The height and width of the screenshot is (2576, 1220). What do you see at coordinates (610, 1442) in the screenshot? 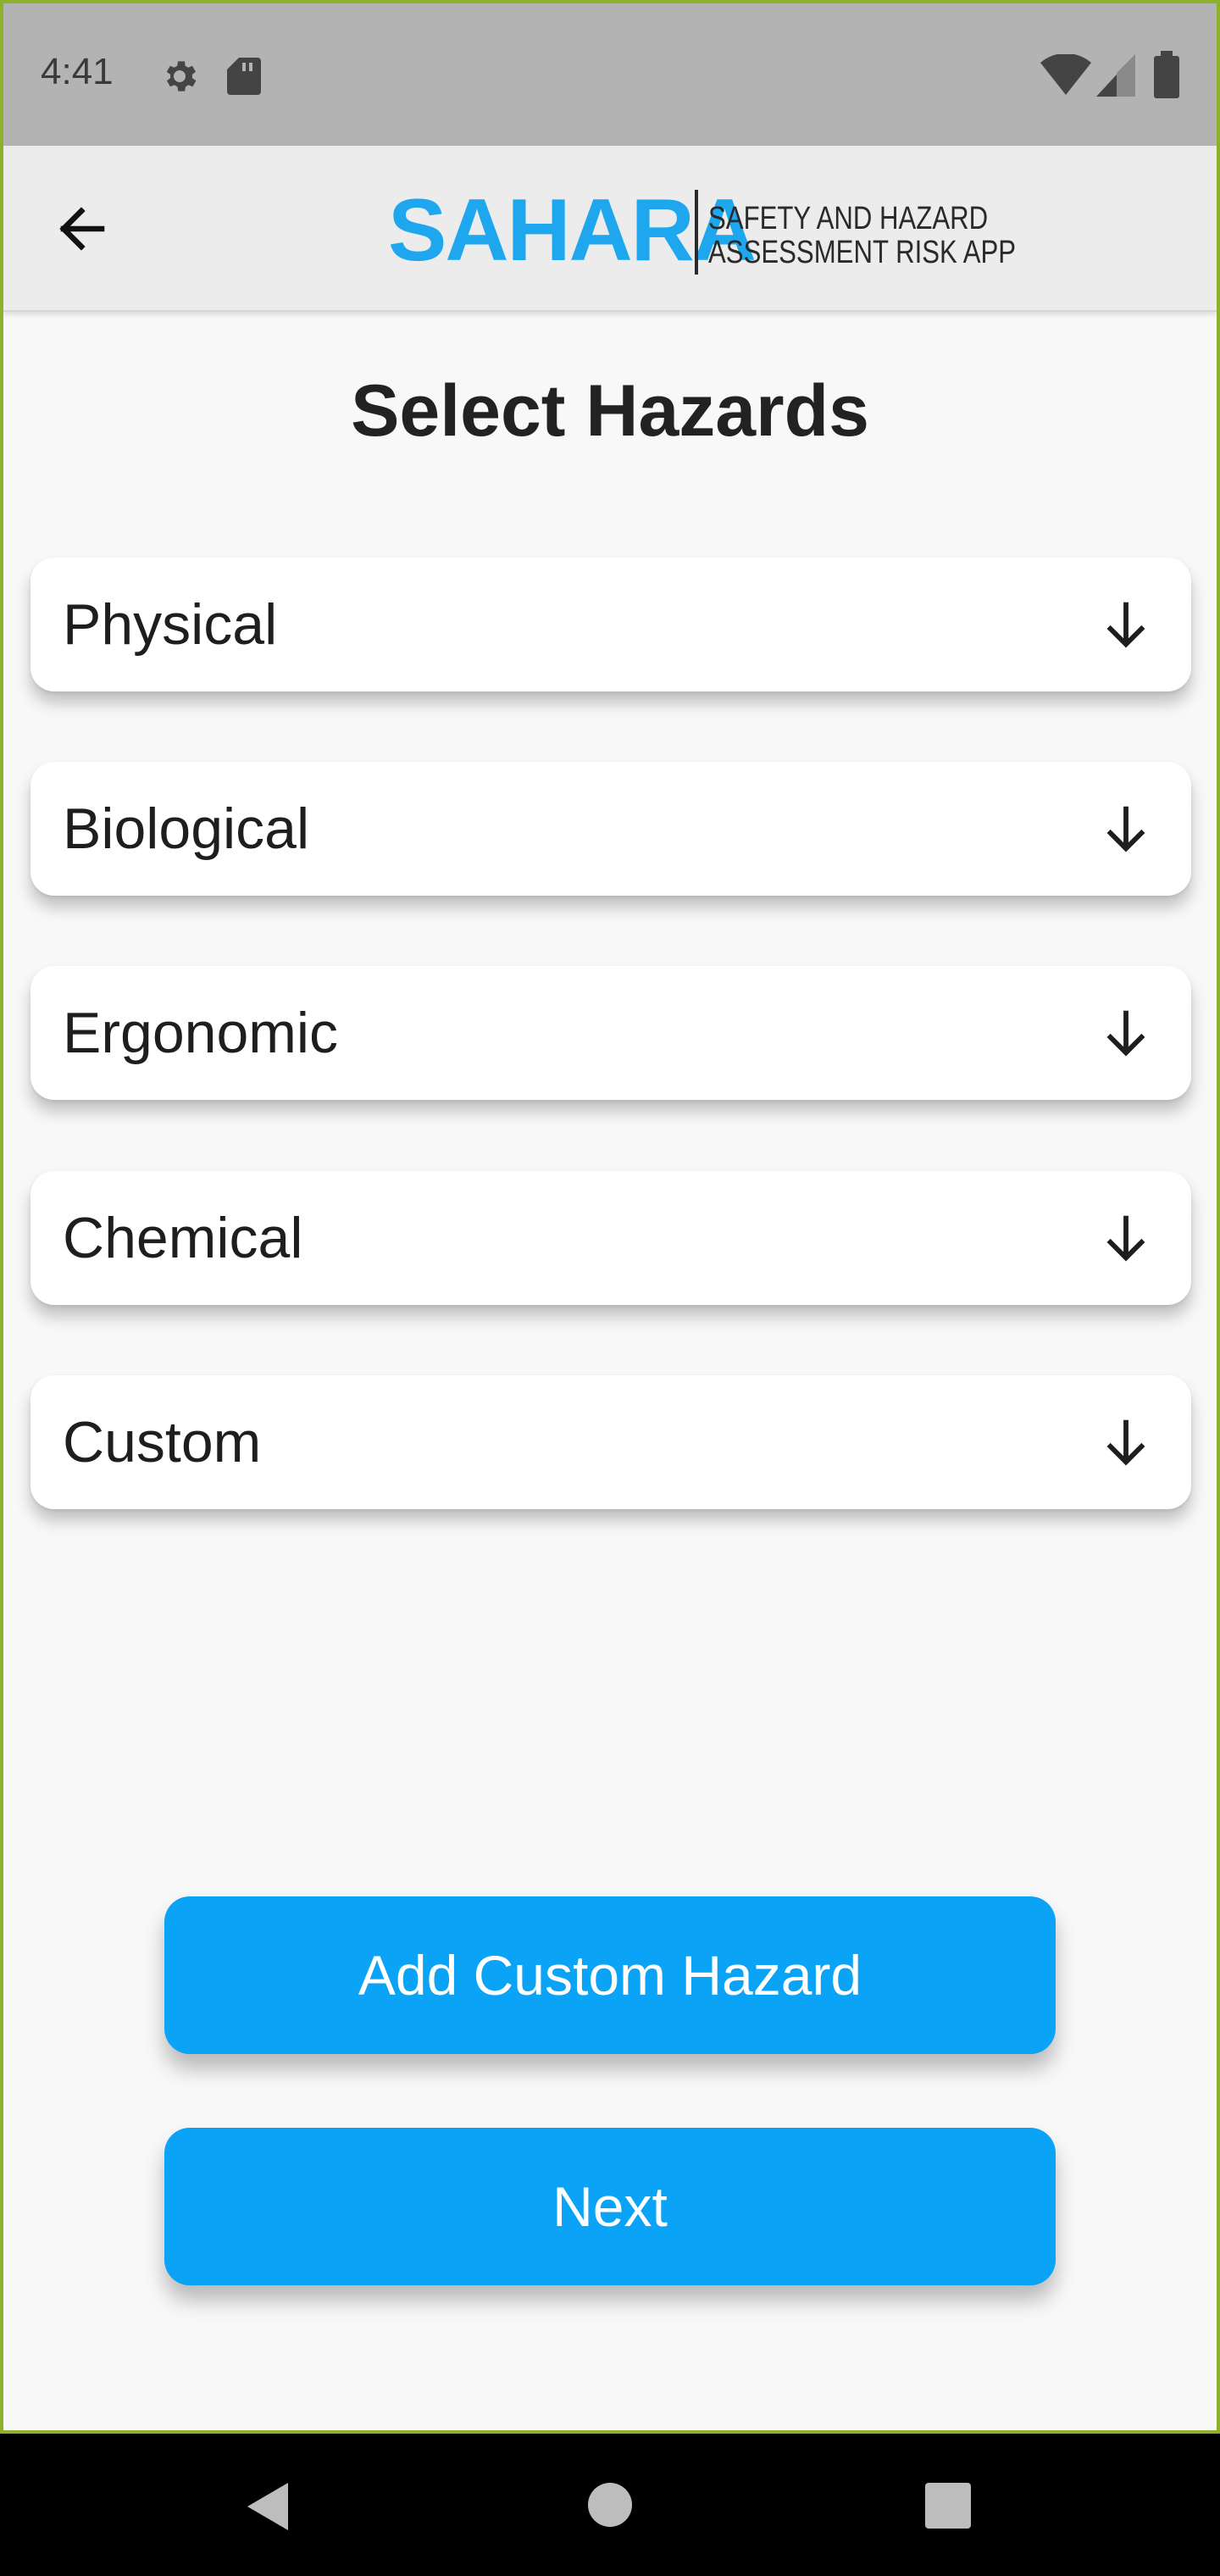
I see `category-custom: Custom` at bounding box center [610, 1442].